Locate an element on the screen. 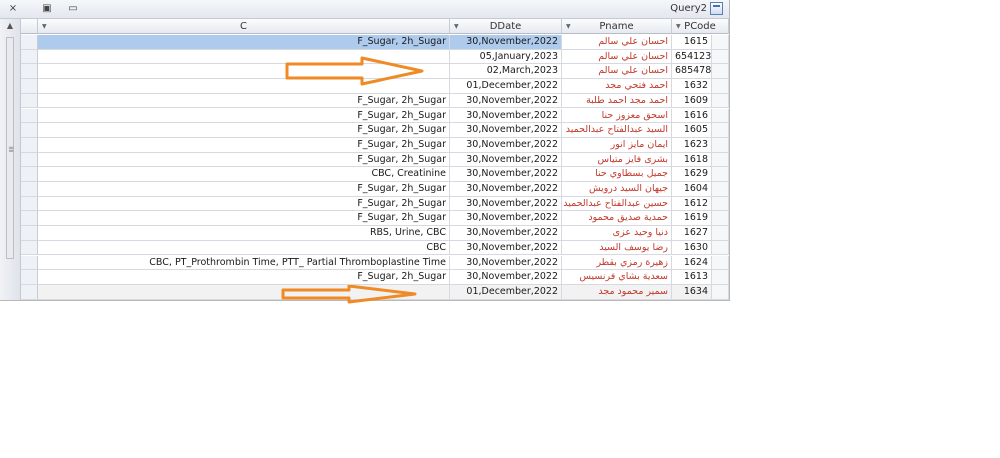 The image size is (1000, 458). cell-pname: حمدية صديق محمود is located at coordinates (617, 219).